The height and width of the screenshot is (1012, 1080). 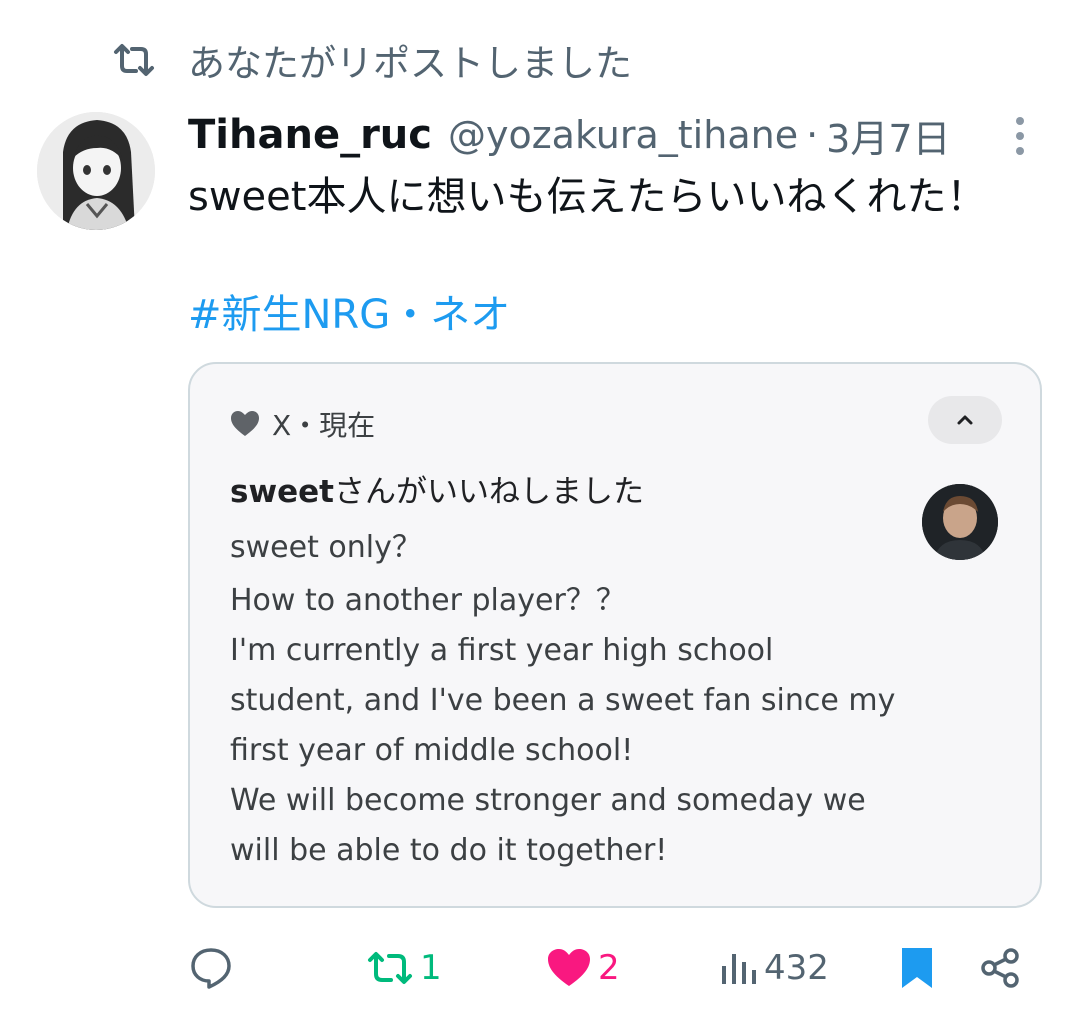 I want to click on action-bar: 1 2 432, so click(x=540, y=968).